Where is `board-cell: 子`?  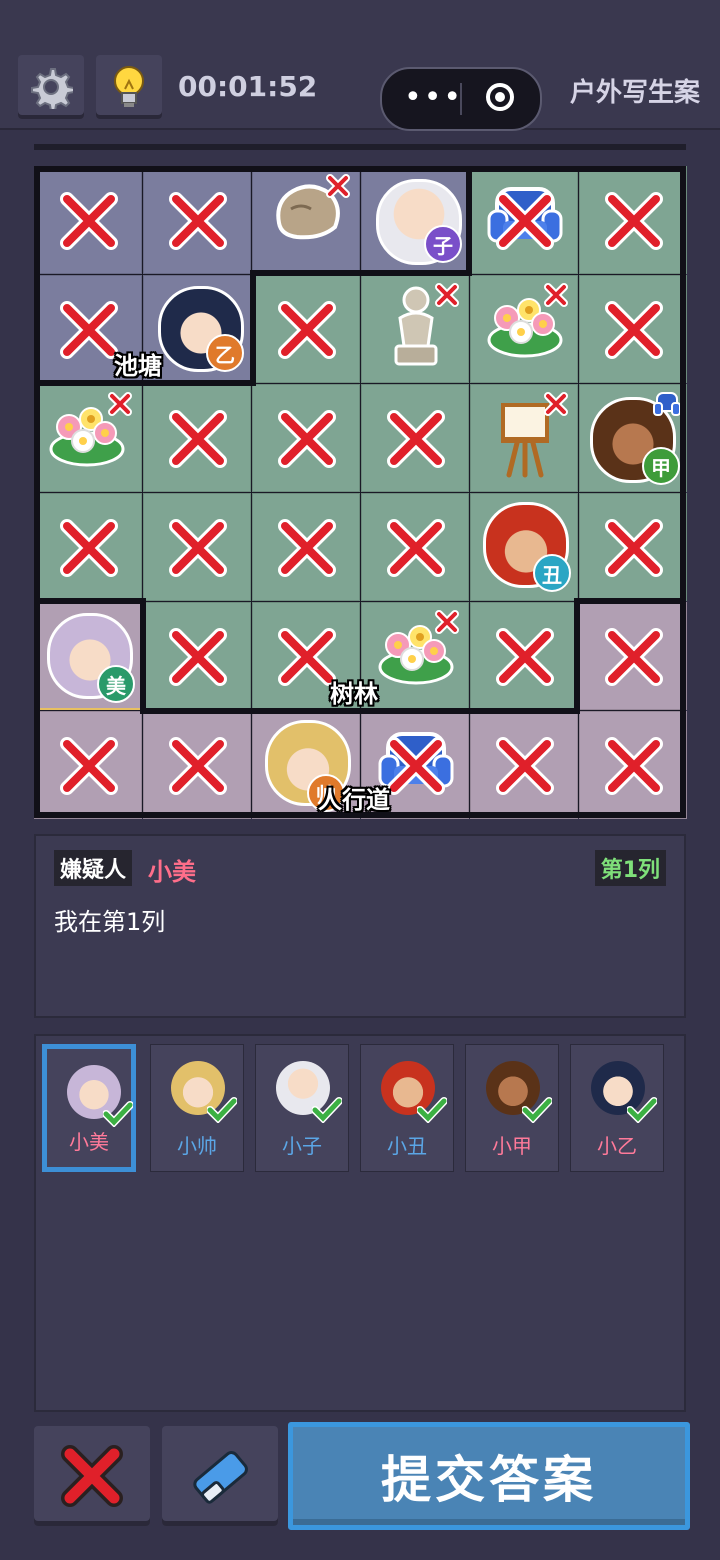 board-cell: 子 is located at coordinates (415, 220).